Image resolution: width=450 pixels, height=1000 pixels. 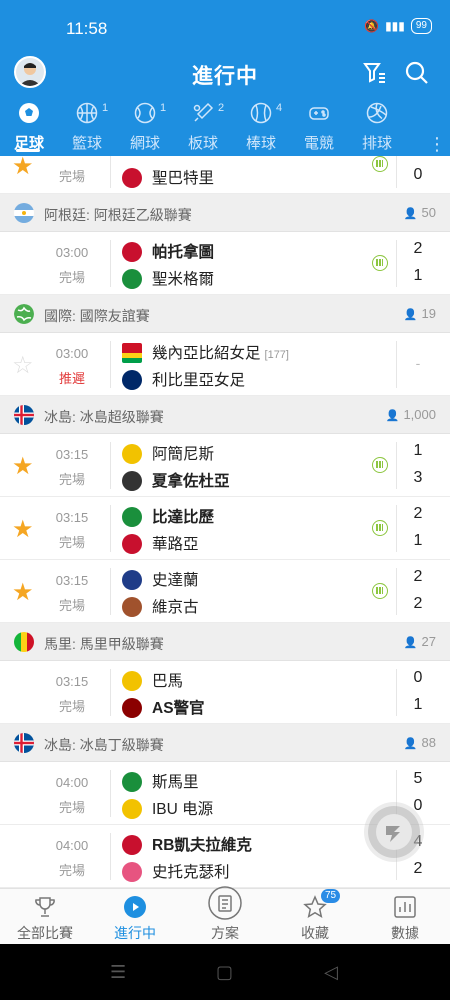 What do you see at coordinates (118, 972) in the screenshot?
I see `menu-icon: ☰` at bounding box center [118, 972].